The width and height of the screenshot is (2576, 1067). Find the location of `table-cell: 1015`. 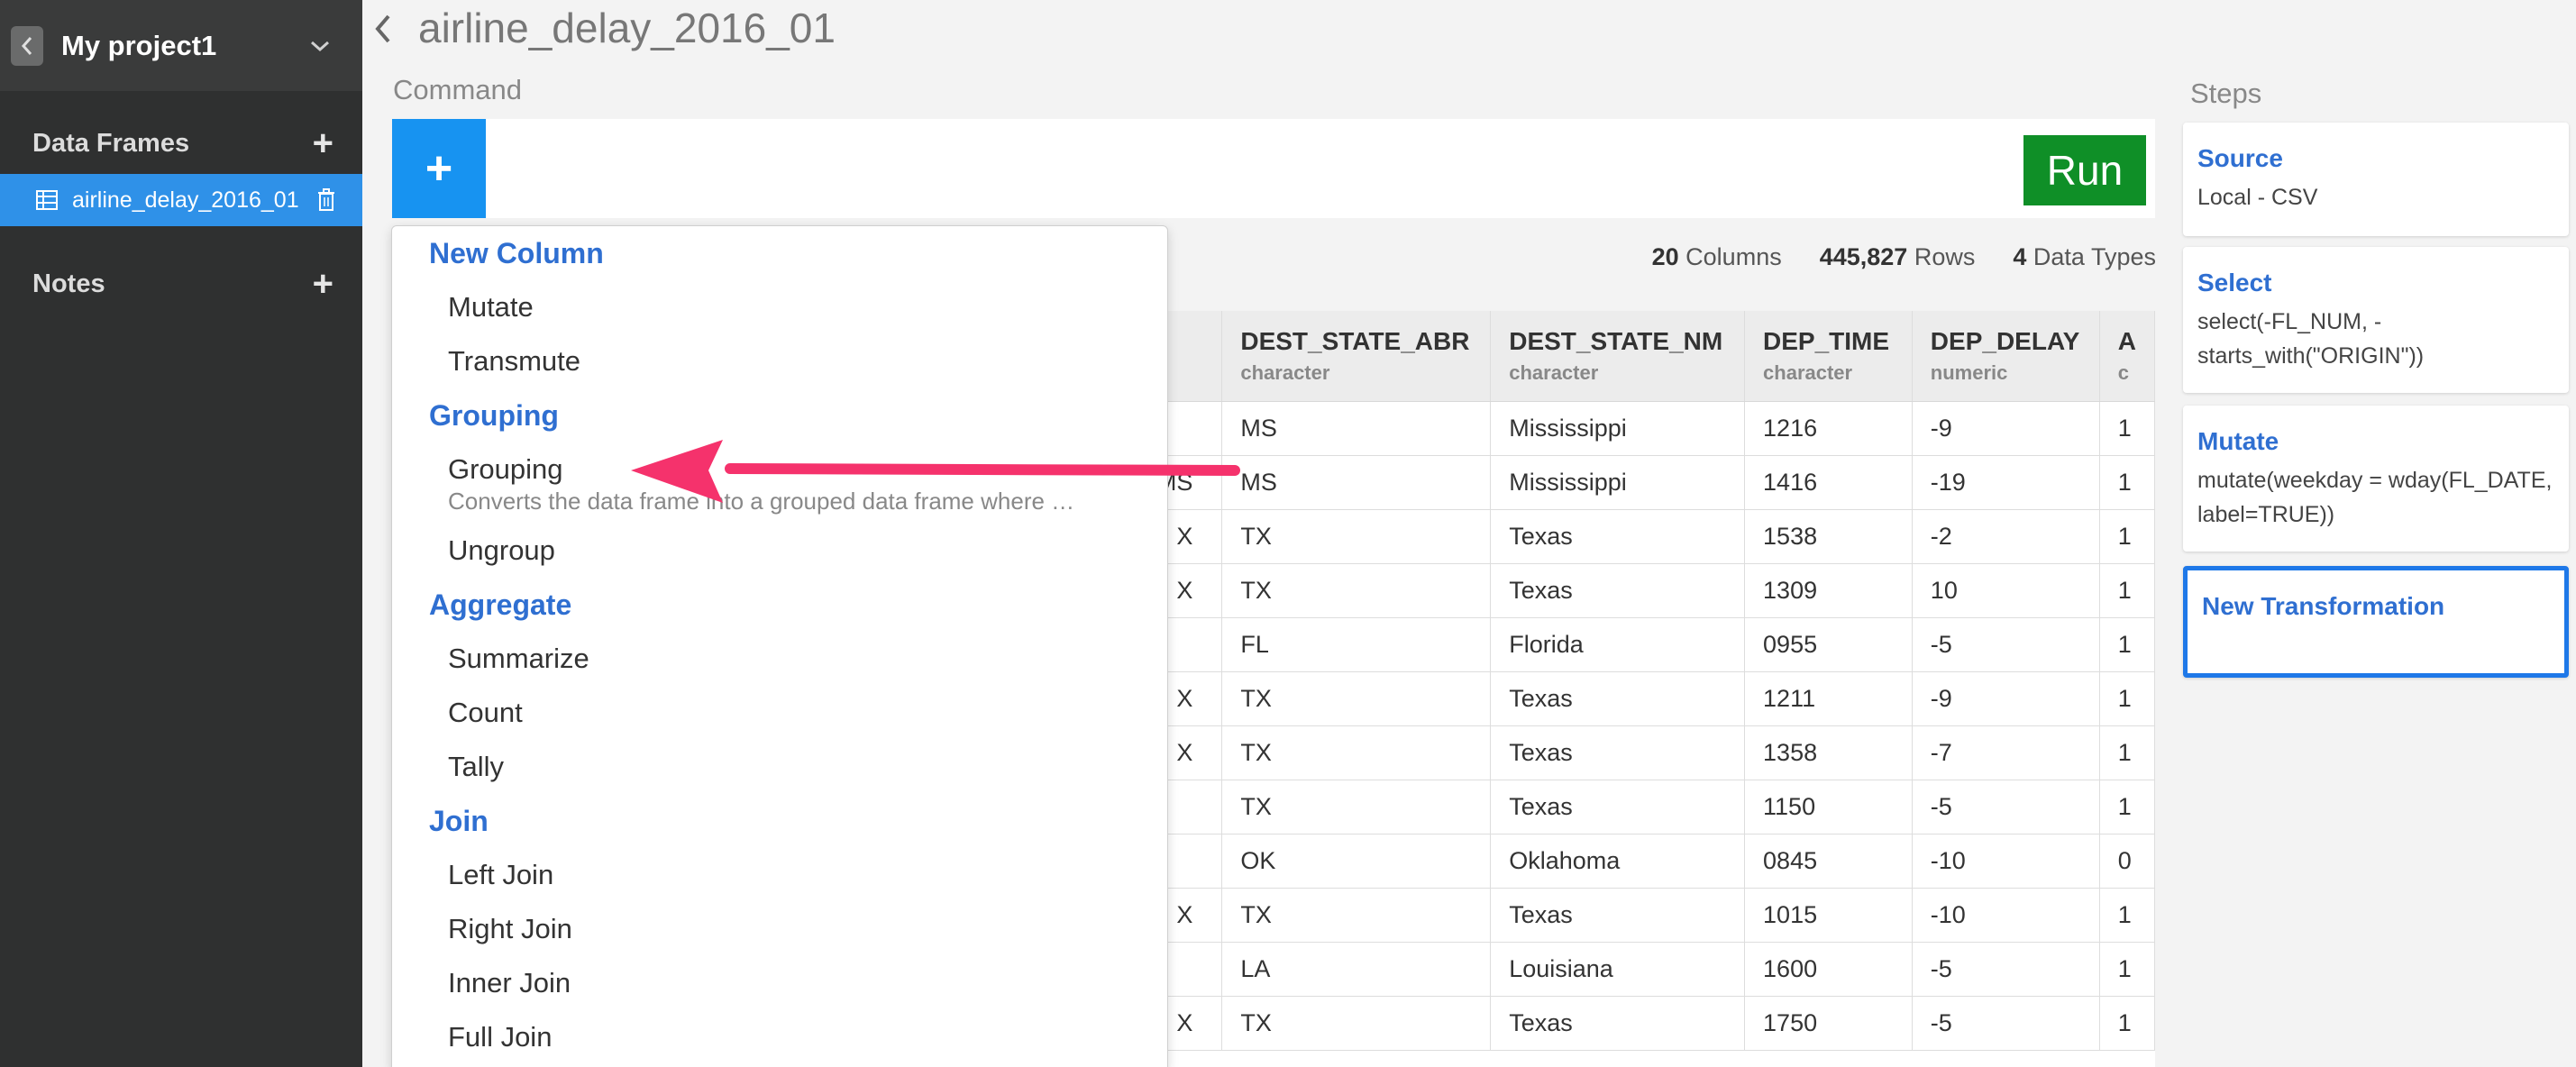

table-cell: 1015 is located at coordinates (1828, 916).